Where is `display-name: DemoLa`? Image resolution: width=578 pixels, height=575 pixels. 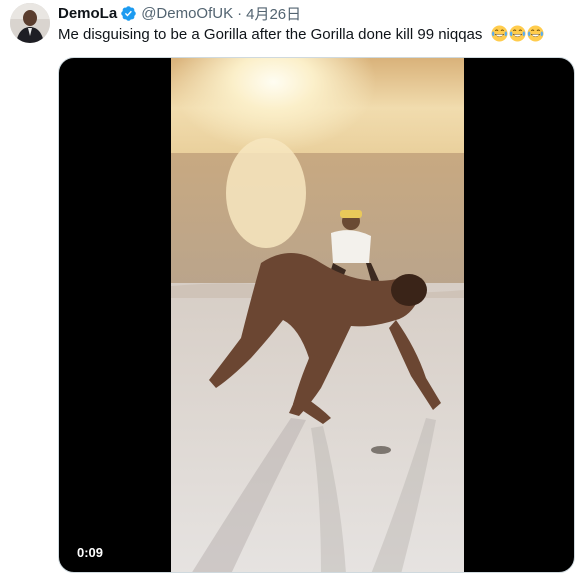 display-name: DemoLa is located at coordinates (87, 13).